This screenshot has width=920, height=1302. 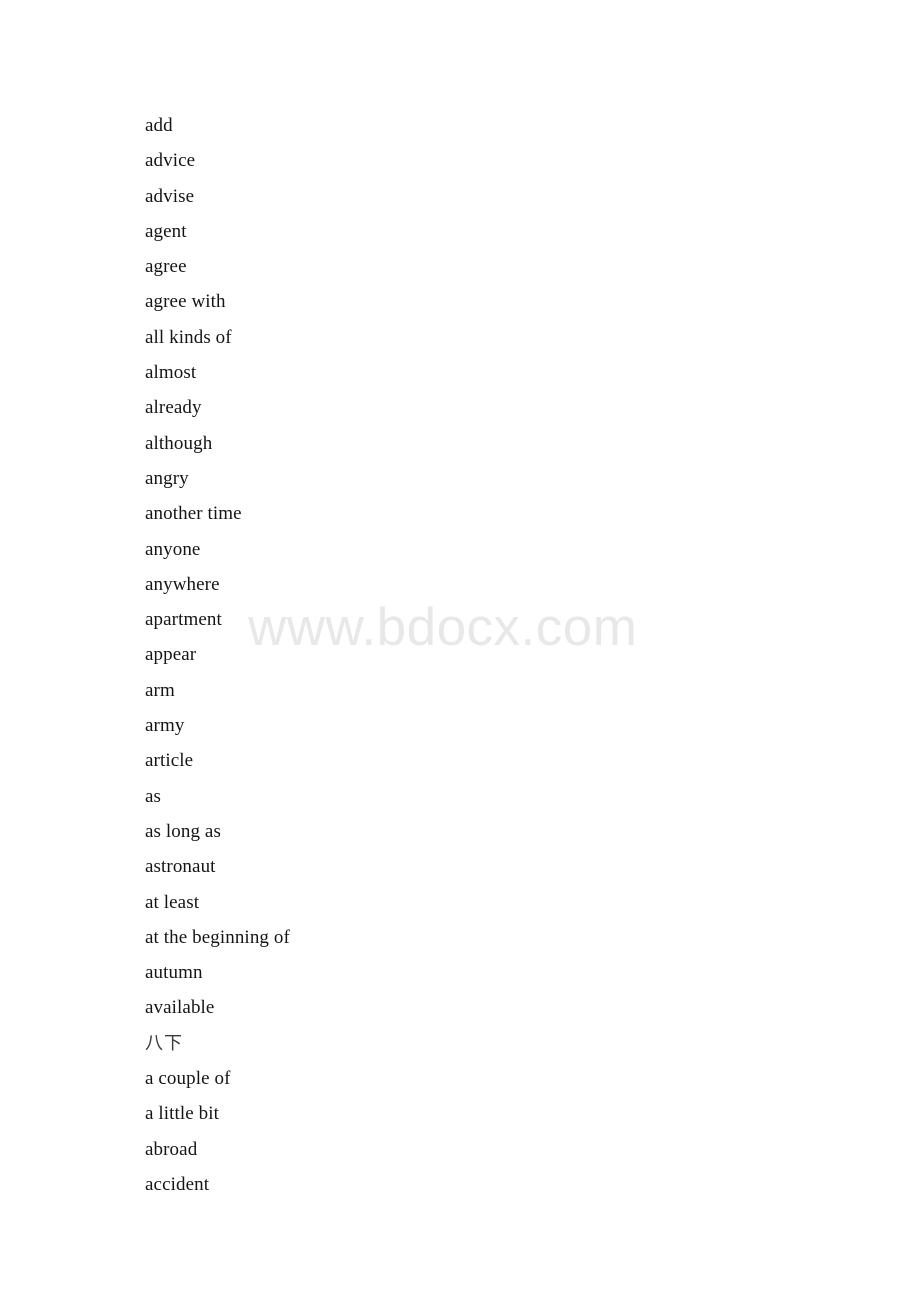 What do you see at coordinates (174, 973) in the screenshot?
I see `word-list-item: autumn` at bounding box center [174, 973].